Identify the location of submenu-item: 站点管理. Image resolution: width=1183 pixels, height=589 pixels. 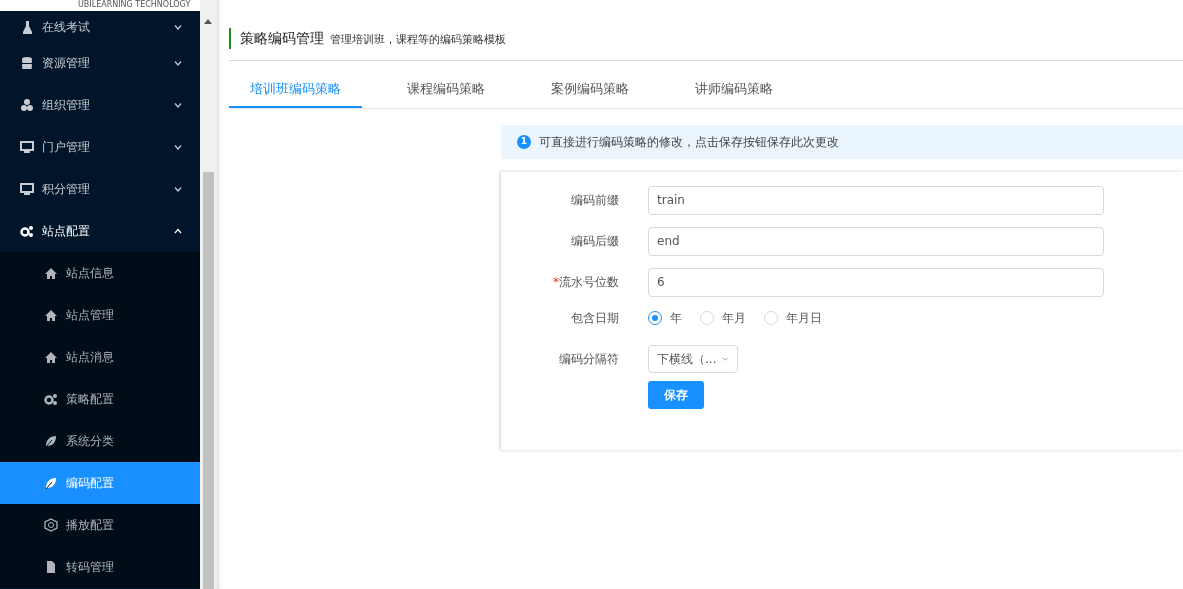
(100, 315).